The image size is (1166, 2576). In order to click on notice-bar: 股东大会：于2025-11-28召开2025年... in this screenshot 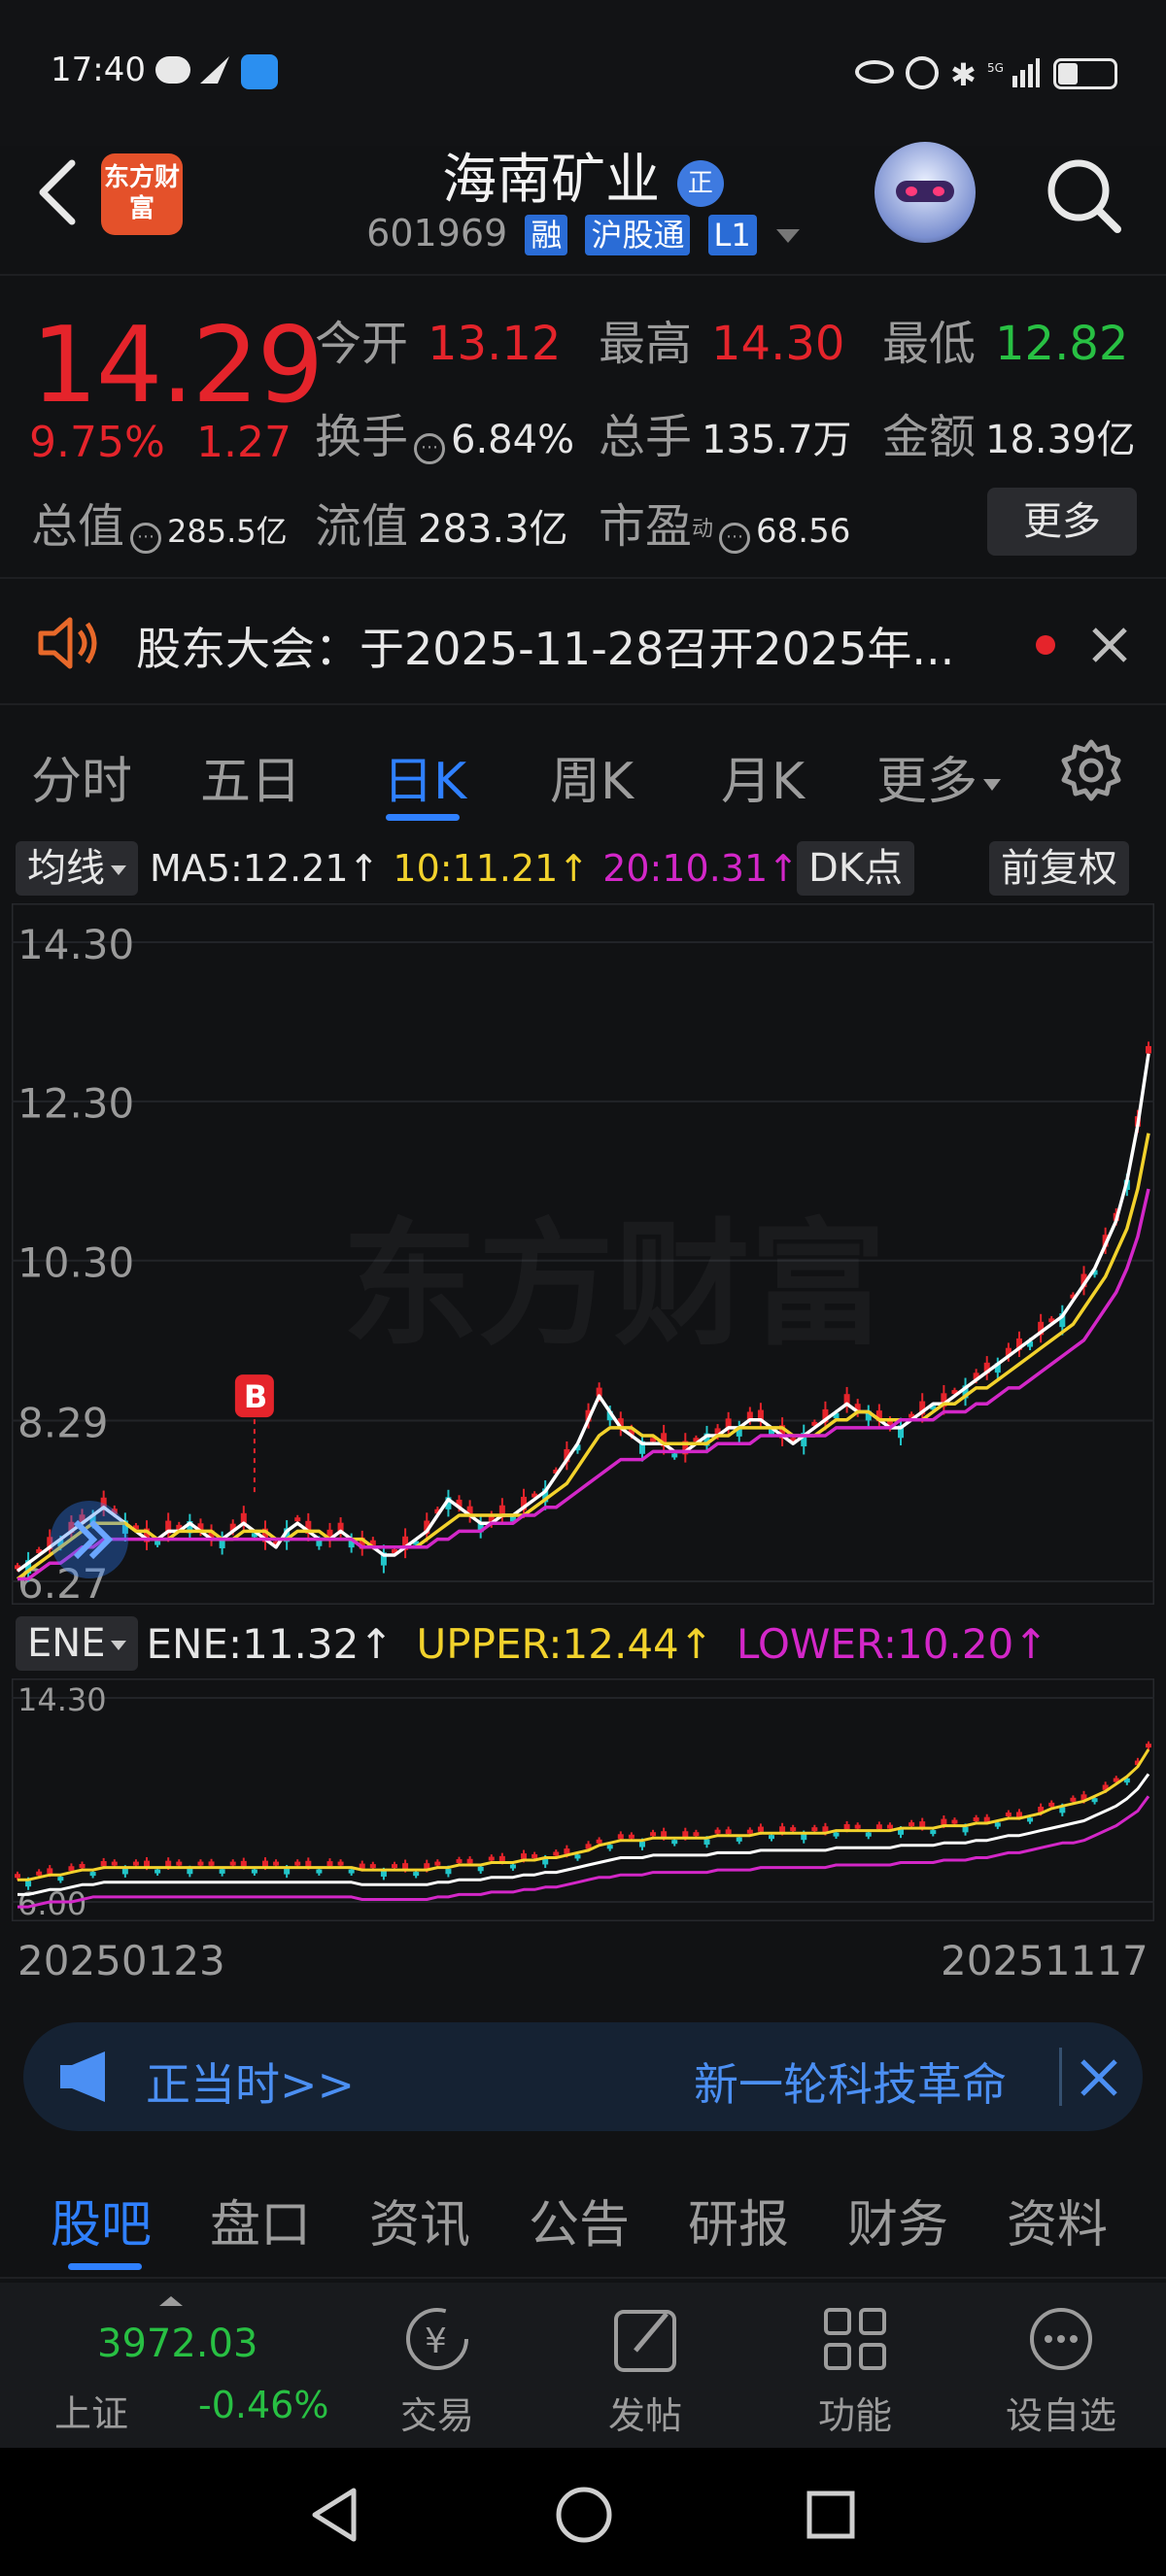, I will do `click(583, 641)`.